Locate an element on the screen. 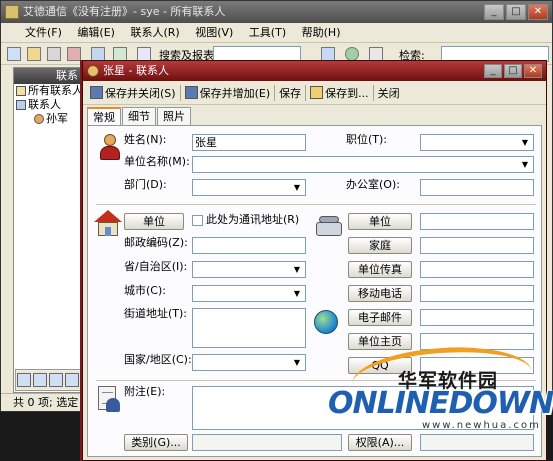  maximize-button: □ is located at coordinates (516, 12).